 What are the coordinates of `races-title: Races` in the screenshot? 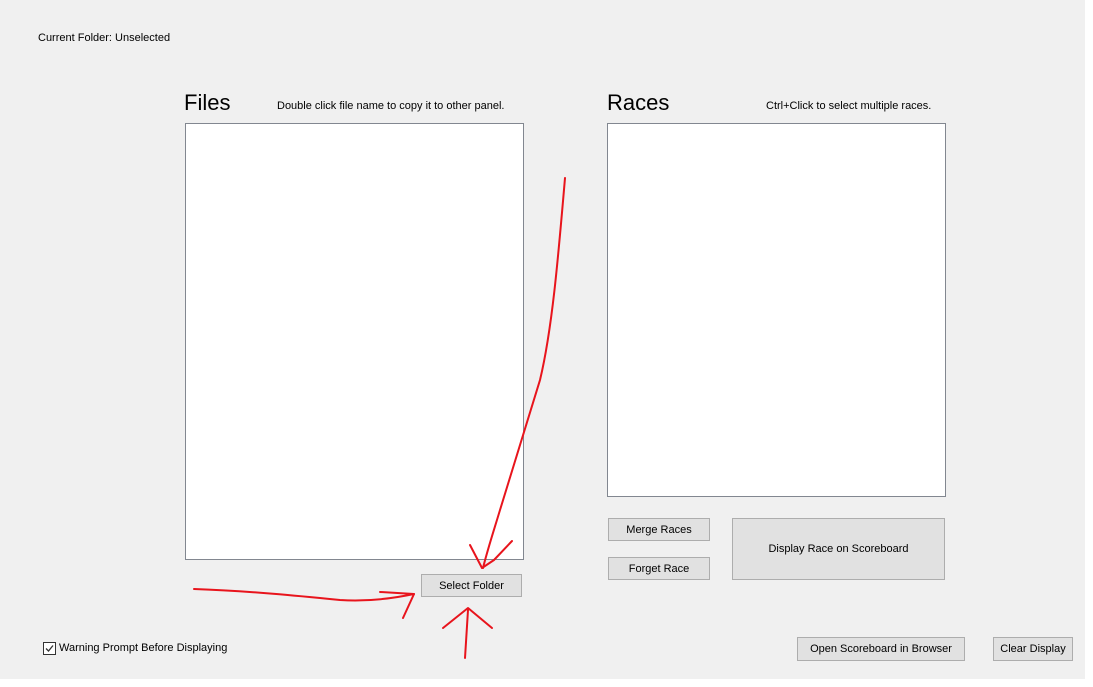 It's located at (638, 102).